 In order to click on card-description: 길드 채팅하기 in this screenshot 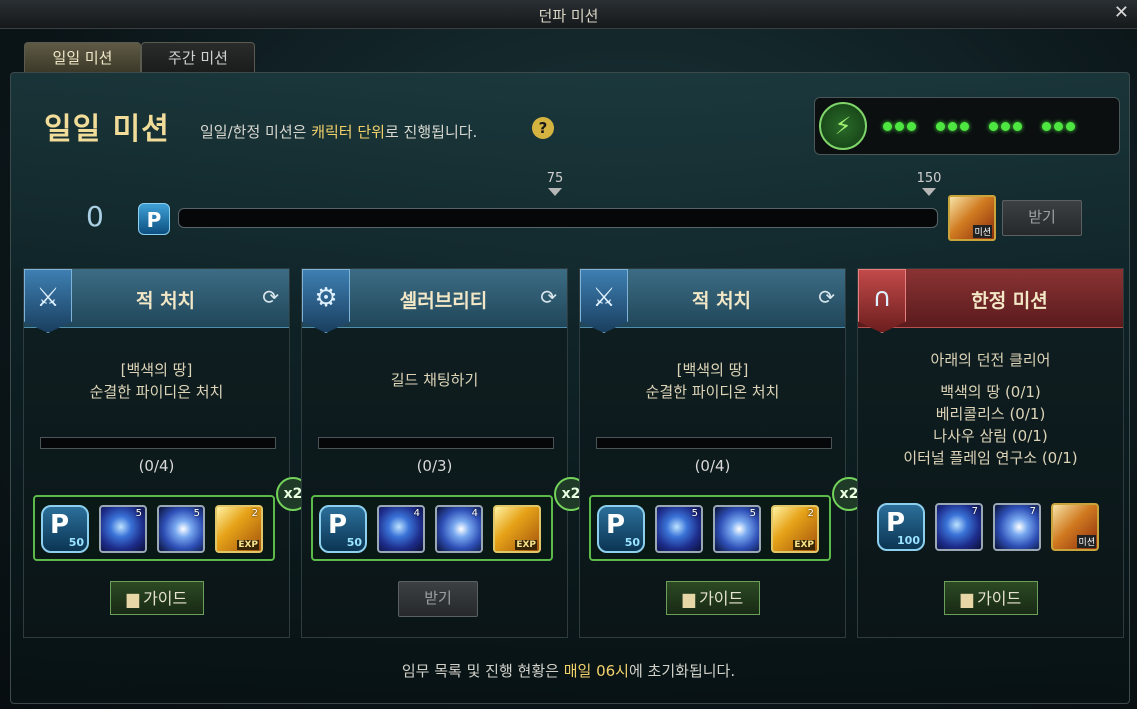, I will do `click(434, 380)`.